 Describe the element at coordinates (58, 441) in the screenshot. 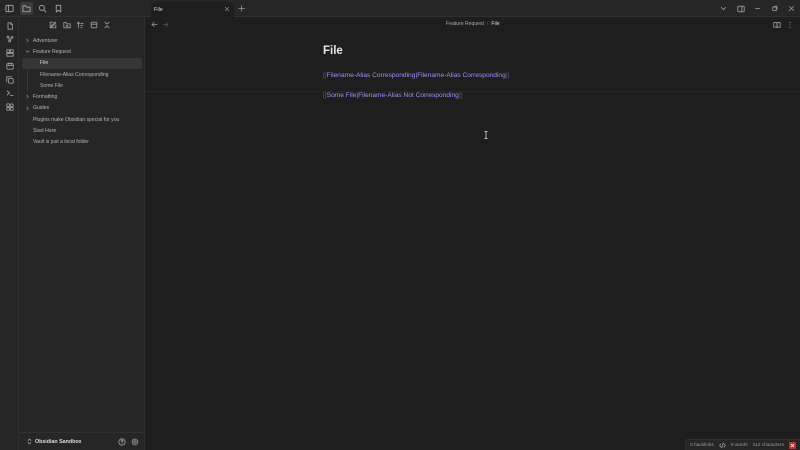

I see `vault-name: Obsidian Sandbox` at that location.